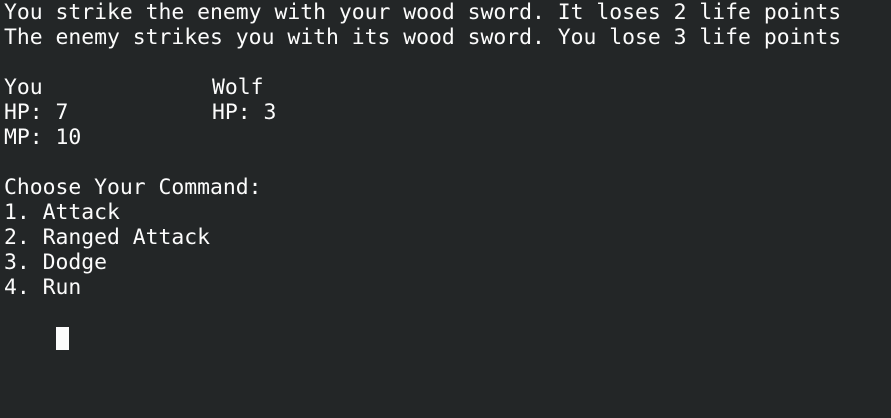  I want to click on block-cursor-icon, so click(62, 338).